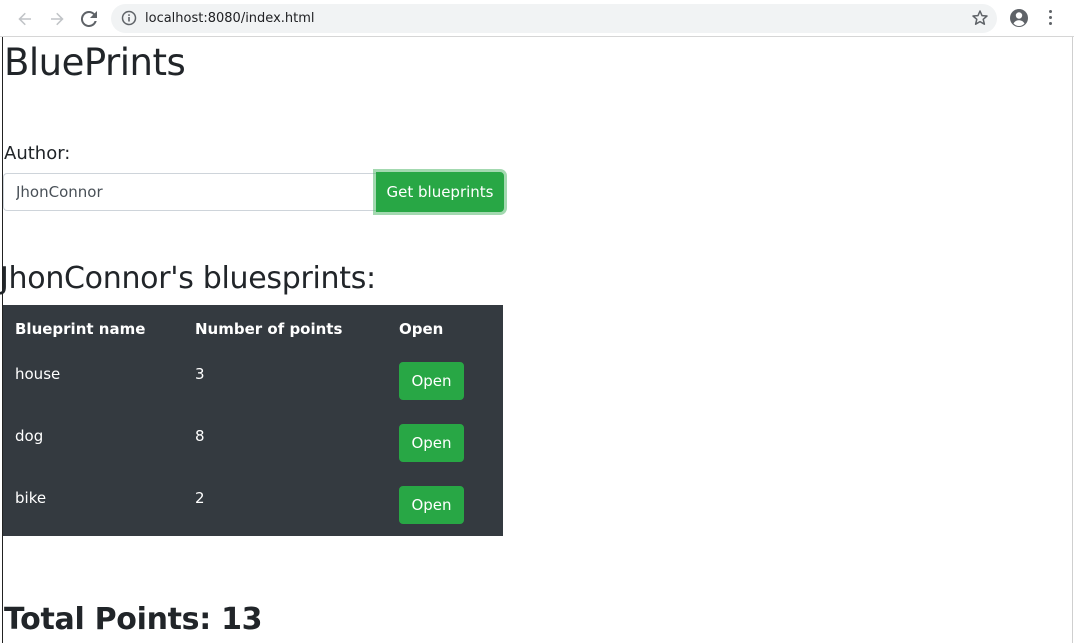 This screenshot has height=643, width=1074. I want to click on star-icon, so click(980, 20).